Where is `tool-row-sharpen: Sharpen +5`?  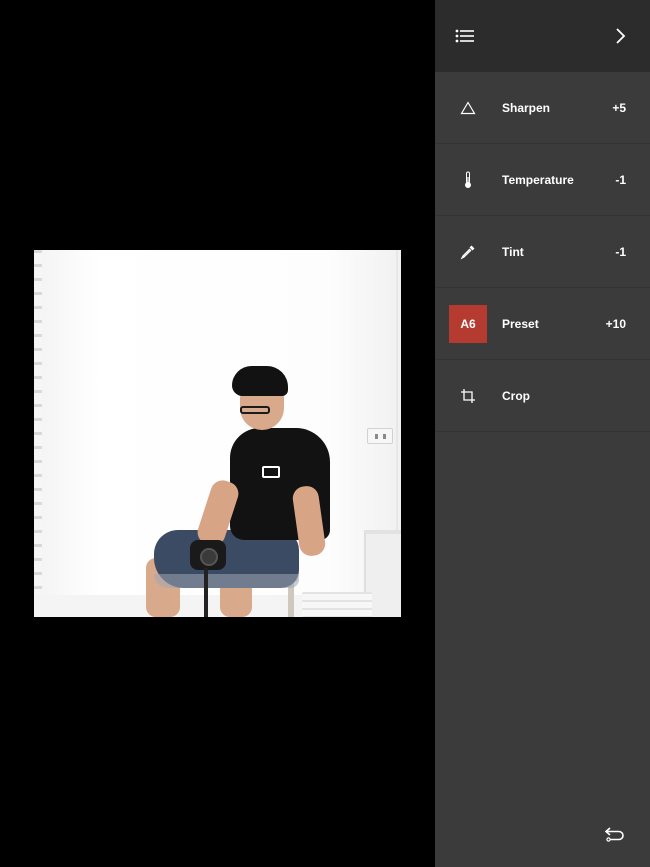 tool-row-sharpen: Sharpen +5 is located at coordinates (542, 108).